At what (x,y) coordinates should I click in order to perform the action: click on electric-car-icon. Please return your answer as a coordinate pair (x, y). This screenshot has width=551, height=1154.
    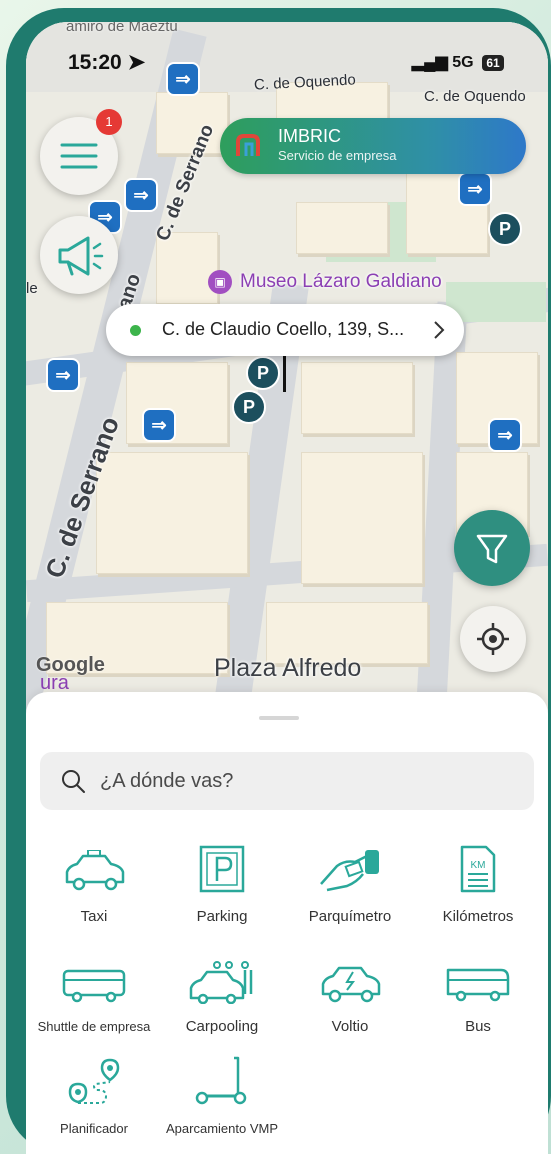
    Looking at the image, I should click on (351, 984).